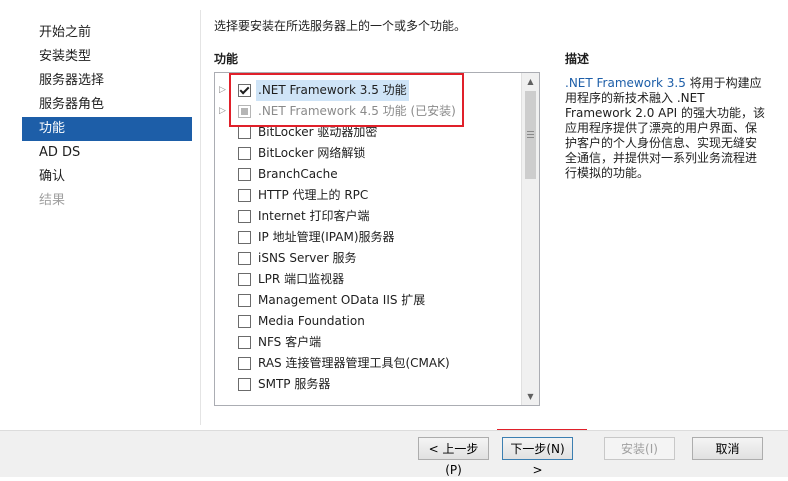 This screenshot has height=481, width=788. Describe the element at coordinates (226, 59) in the screenshot. I see `features-heading: 功能` at that location.